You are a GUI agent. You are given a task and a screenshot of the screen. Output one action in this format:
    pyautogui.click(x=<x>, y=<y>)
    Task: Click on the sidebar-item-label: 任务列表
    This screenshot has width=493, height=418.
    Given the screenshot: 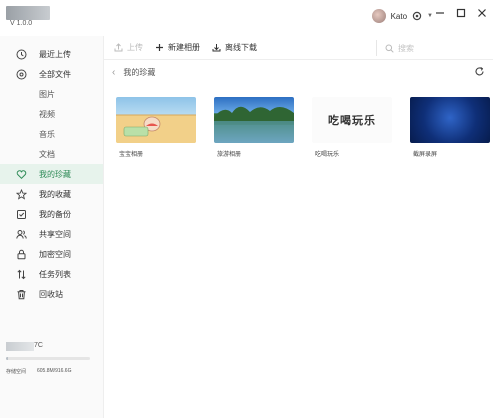 What is the action you would take?
    pyautogui.click(x=55, y=274)
    